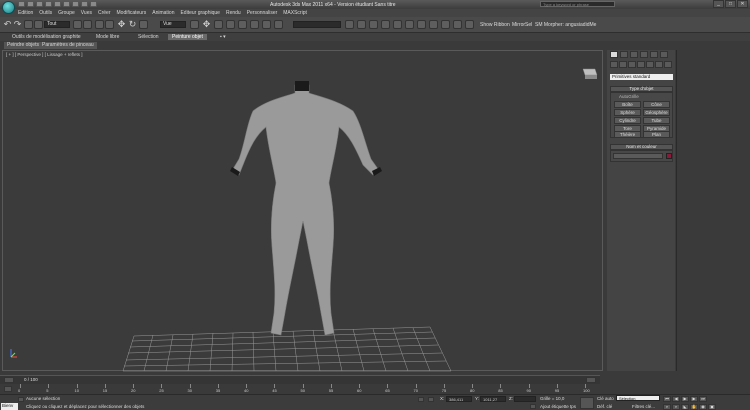 Image resolution: width=750 pixels, height=410 pixels. I want to click on orbit-icon: ◉, so click(703, 407).